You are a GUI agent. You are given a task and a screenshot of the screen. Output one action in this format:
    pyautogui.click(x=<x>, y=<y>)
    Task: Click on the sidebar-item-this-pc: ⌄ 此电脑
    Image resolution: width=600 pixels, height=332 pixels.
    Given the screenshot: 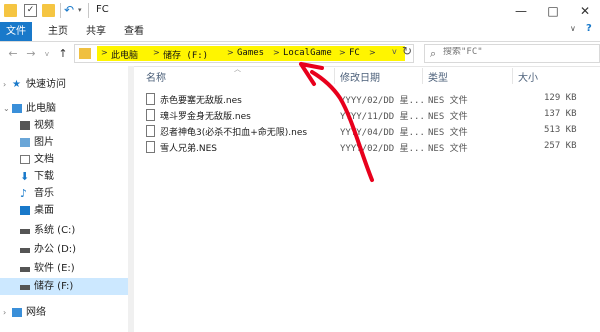 What is the action you would take?
    pyautogui.click(x=64, y=108)
    